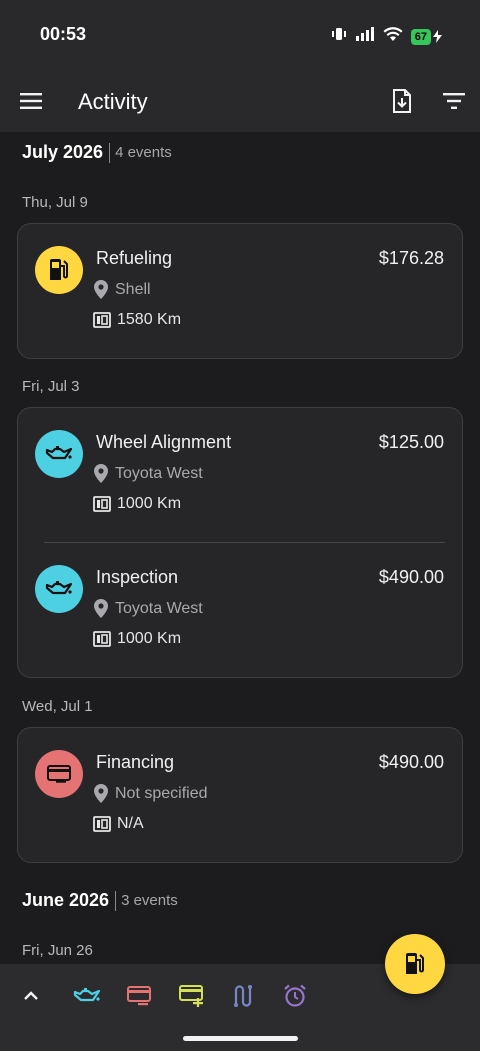 This screenshot has width=480, height=1051. I want to click on activity-entry: Refueling $176.28 Shell 1580 Km, so click(240, 291).